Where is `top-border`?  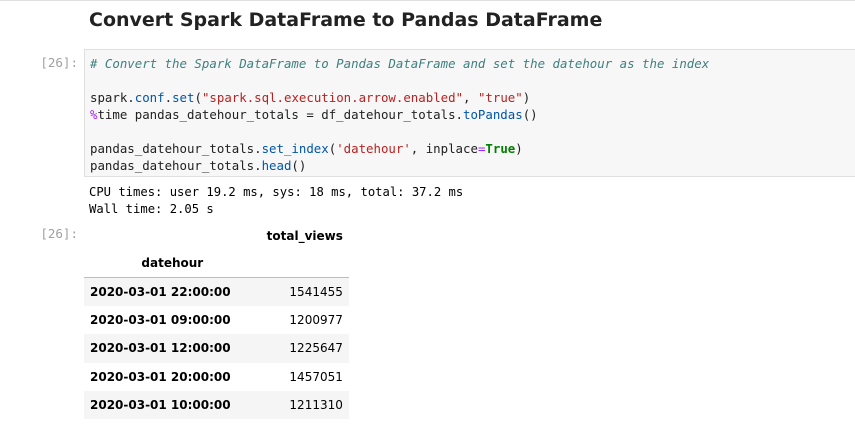 top-border is located at coordinates (427, 0).